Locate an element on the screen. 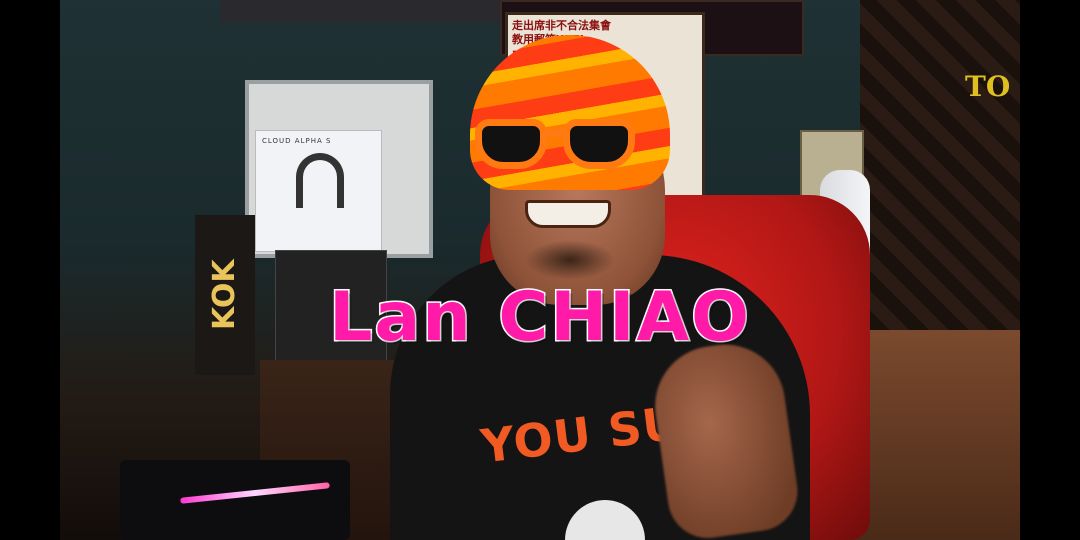  sunglasses-icon is located at coordinates (557, 145).